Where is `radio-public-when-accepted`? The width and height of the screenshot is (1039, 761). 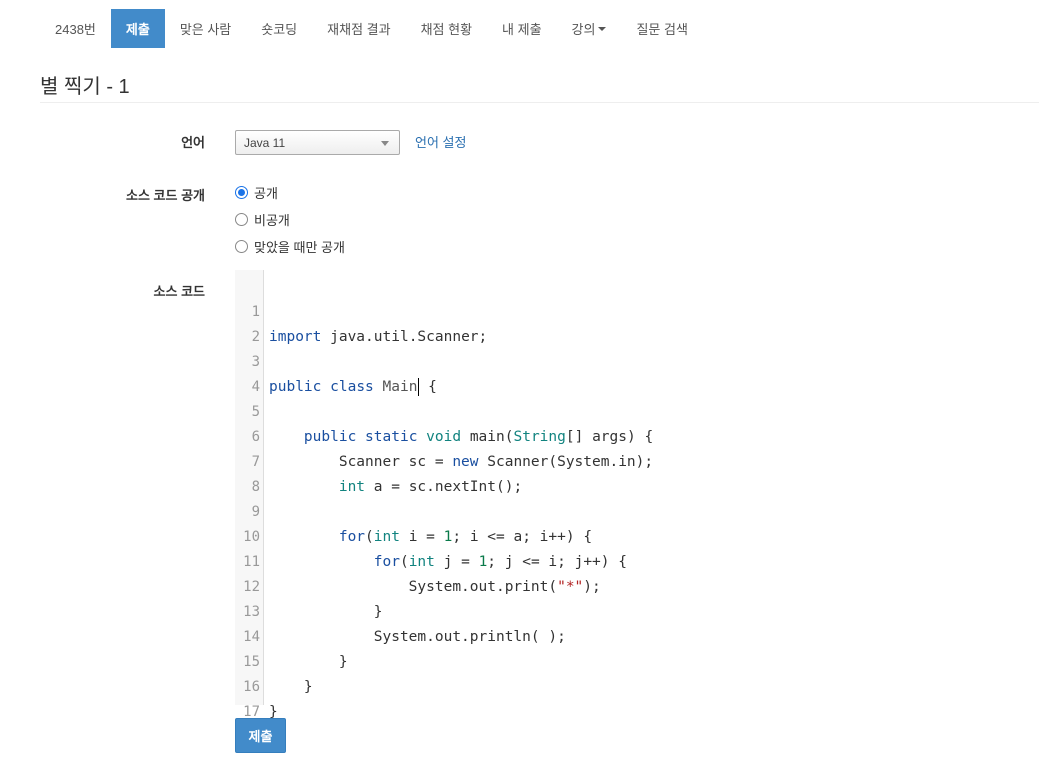 radio-public-when-accepted is located at coordinates (241, 246).